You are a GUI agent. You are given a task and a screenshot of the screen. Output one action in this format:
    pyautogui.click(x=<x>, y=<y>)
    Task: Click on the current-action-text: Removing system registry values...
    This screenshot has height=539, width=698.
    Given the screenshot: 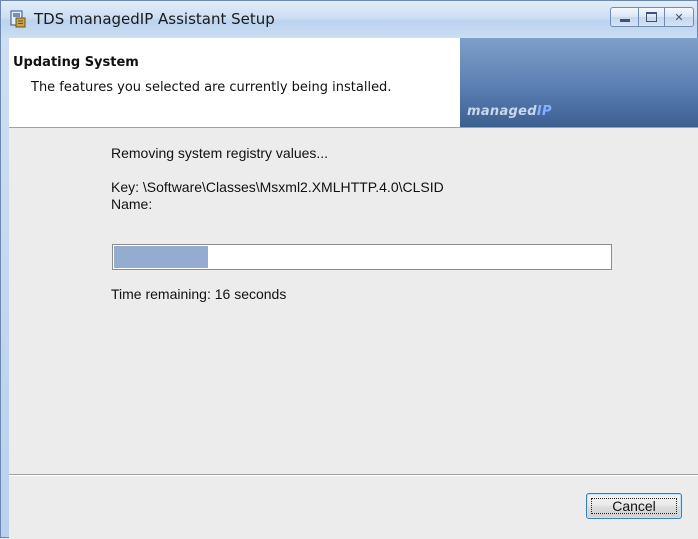 What is the action you would take?
    pyautogui.click(x=220, y=153)
    